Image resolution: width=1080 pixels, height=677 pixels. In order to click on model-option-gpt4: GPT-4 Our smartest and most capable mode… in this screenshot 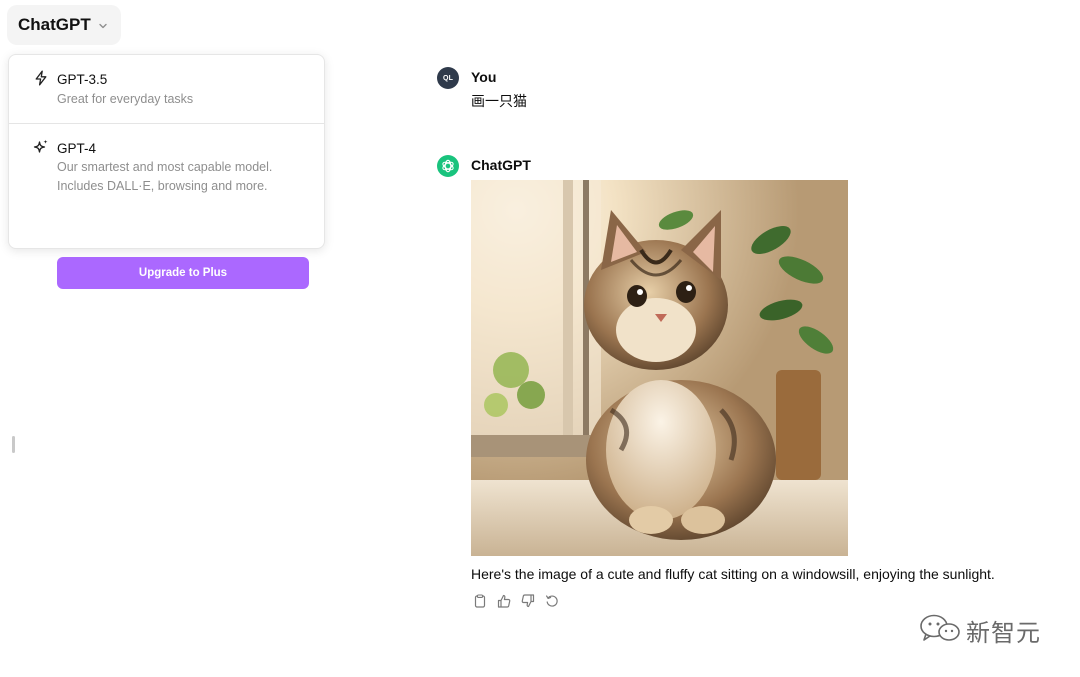, I will do `click(166, 206)`.